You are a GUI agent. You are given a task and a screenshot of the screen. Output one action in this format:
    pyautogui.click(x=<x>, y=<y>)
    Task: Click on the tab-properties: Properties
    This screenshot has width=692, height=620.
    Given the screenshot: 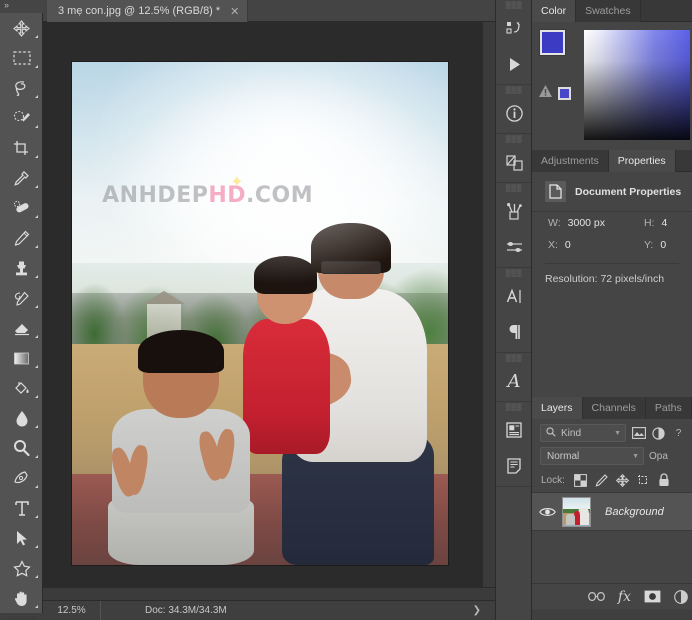 What is the action you would take?
    pyautogui.click(x=642, y=161)
    